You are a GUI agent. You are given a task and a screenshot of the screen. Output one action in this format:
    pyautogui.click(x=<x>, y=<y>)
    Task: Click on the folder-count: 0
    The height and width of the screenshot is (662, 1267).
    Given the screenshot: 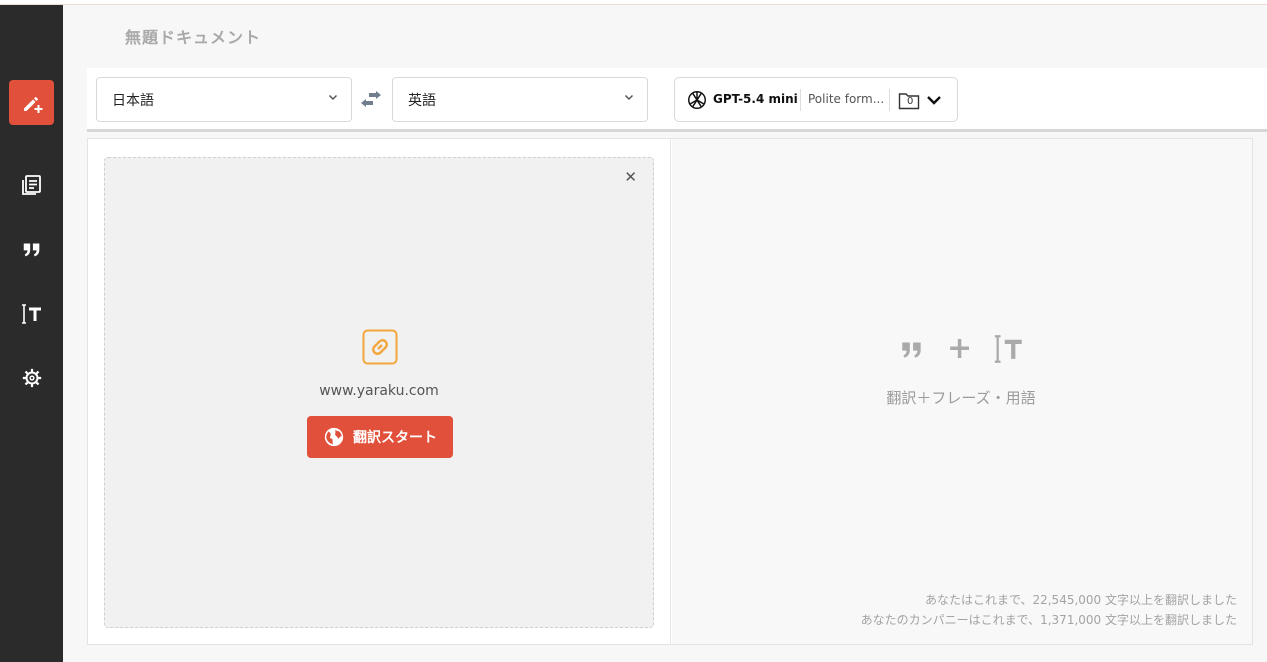 What is the action you would take?
    pyautogui.click(x=910, y=101)
    